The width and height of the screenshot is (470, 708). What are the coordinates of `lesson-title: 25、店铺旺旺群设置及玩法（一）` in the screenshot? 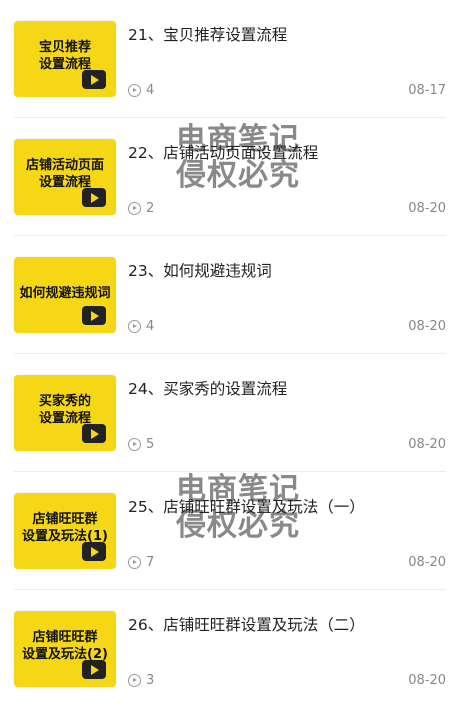 It's located at (246, 506).